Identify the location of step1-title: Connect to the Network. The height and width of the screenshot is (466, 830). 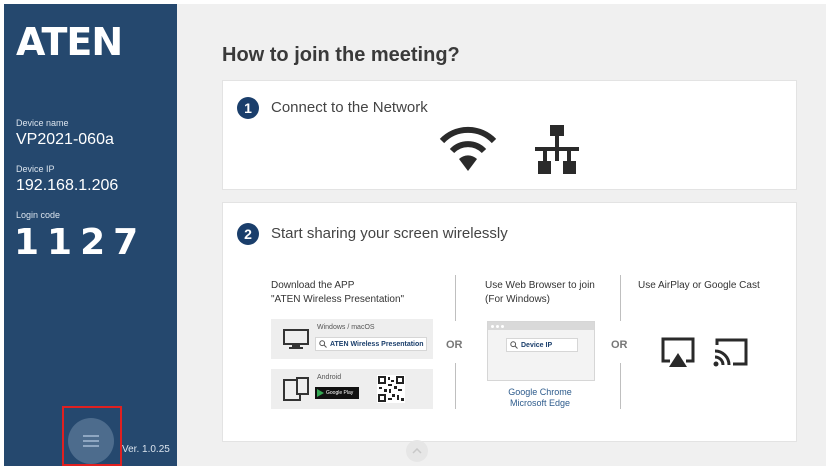
(349, 107).